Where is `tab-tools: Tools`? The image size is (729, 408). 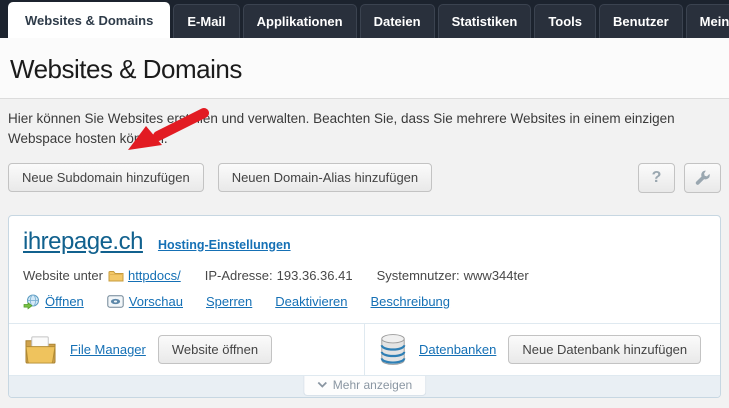
tab-tools: Tools is located at coordinates (565, 21).